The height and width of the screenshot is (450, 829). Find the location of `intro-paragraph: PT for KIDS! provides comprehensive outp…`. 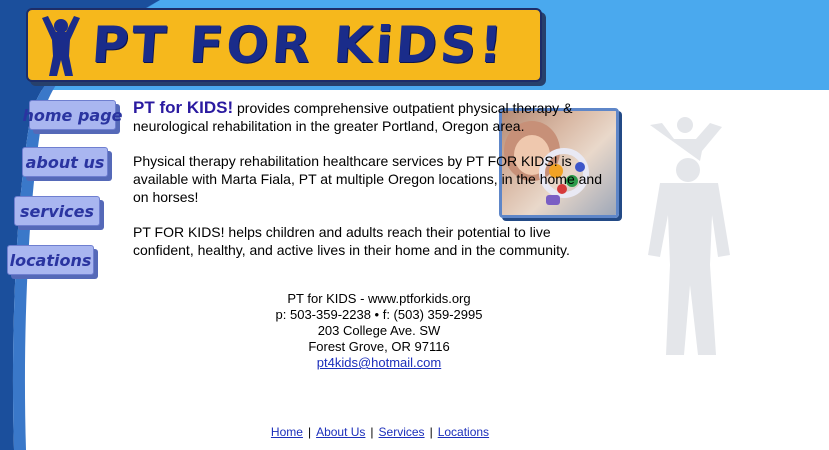

intro-paragraph: PT for KIDS! provides comprehensive outp… is located at coordinates (368, 117).